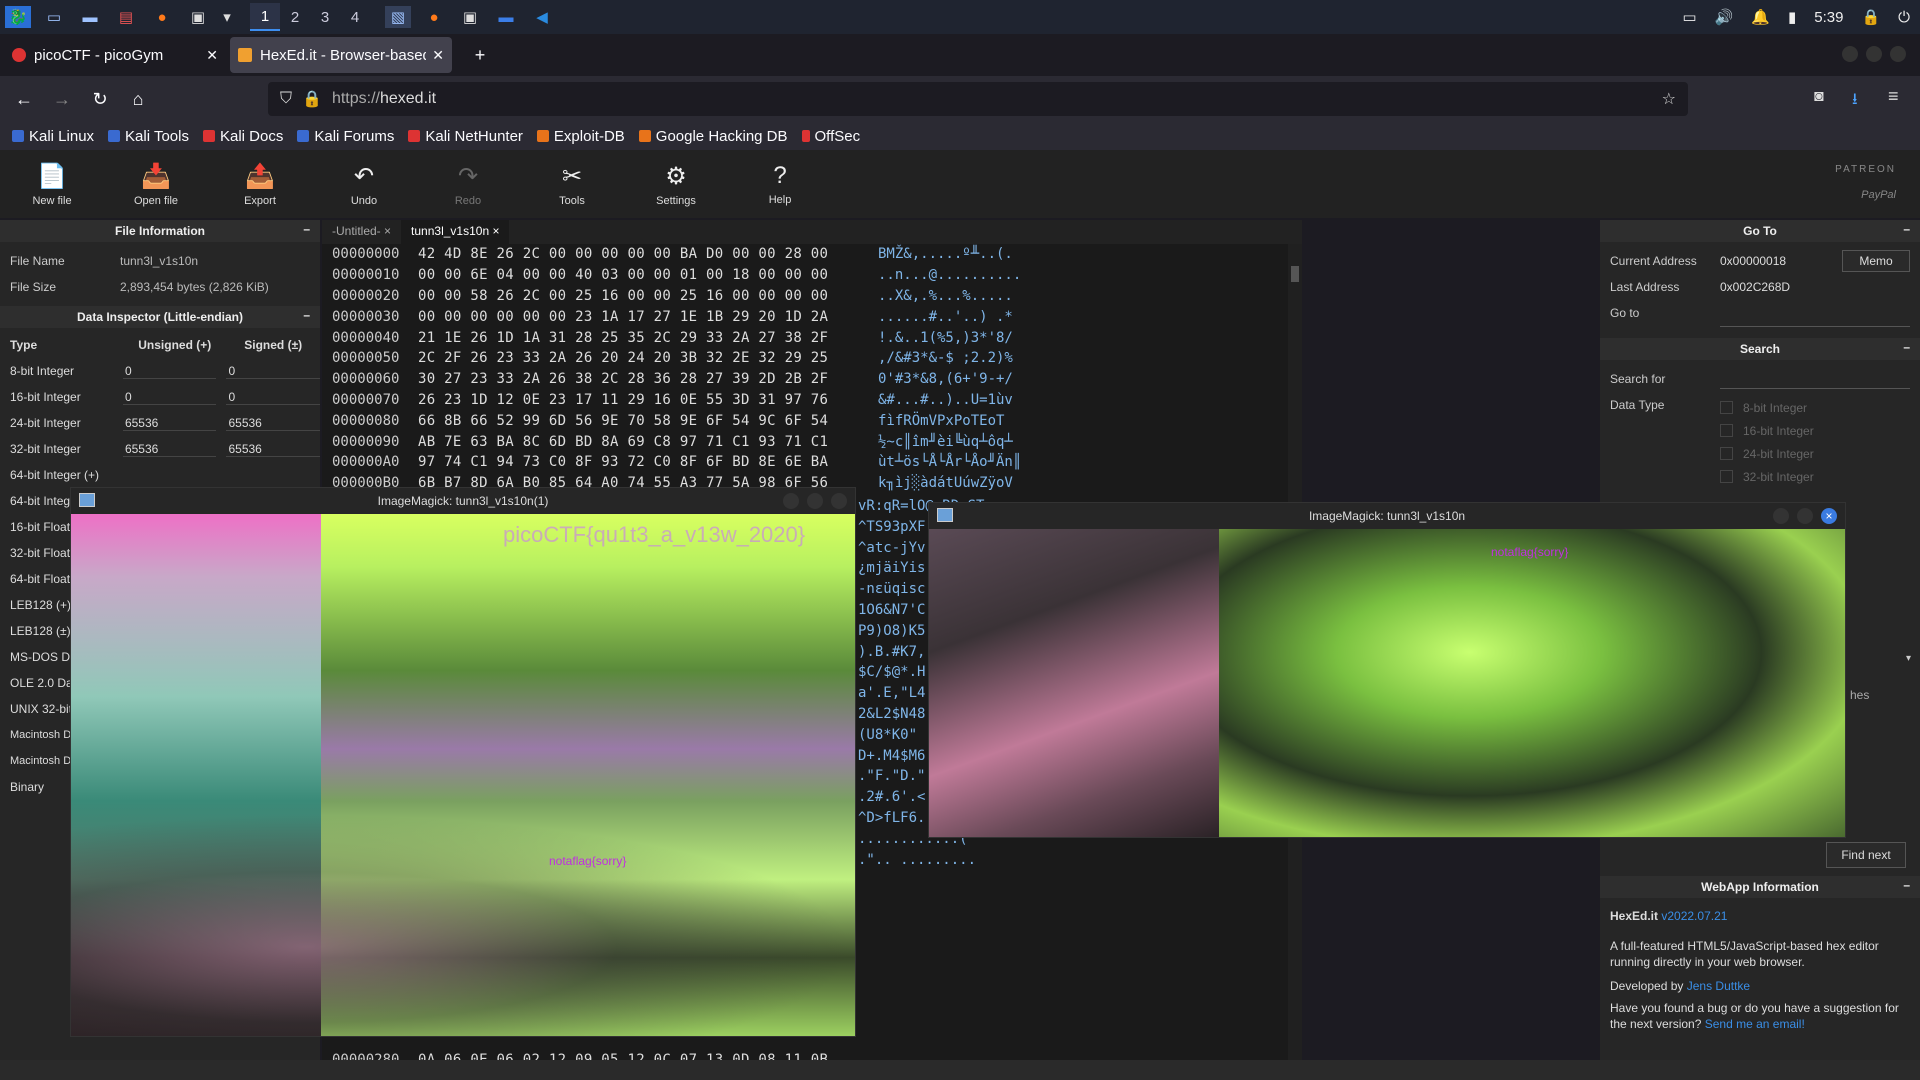 The width and height of the screenshot is (1920, 1080). What do you see at coordinates (169, 397) in the screenshot?
I see `unsigned-value: 0` at bounding box center [169, 397].